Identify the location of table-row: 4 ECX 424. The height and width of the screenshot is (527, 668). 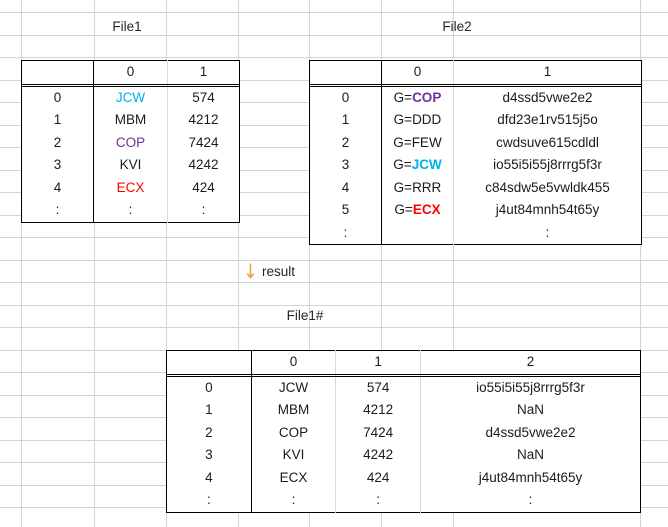
(130, 187).